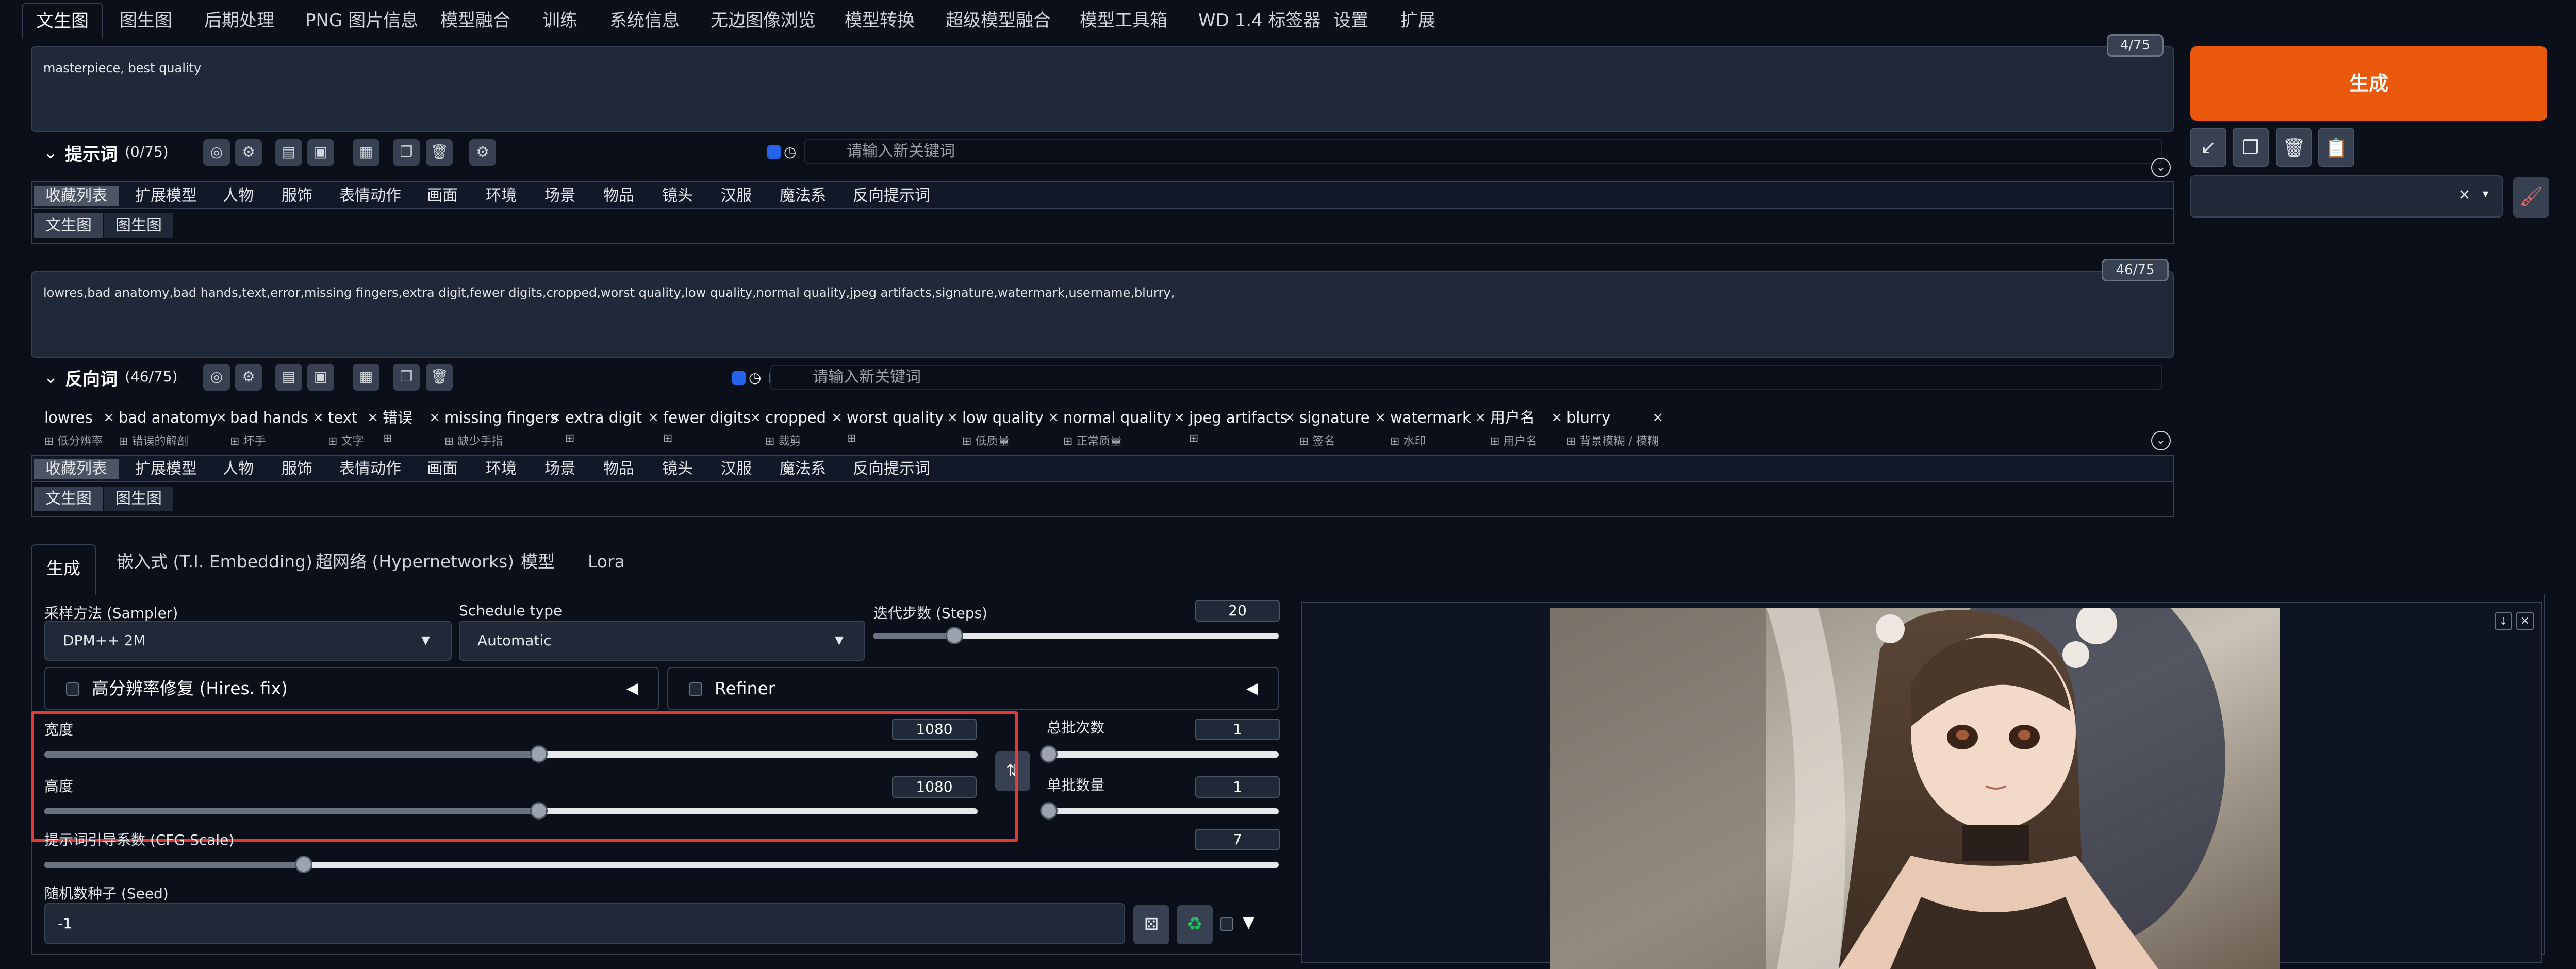 This screenshot has width=2576, height=969. What do you see at coordinates (662, 864) in the screenshot?
I see `cfg-slider` at bounding box center [662, 864].